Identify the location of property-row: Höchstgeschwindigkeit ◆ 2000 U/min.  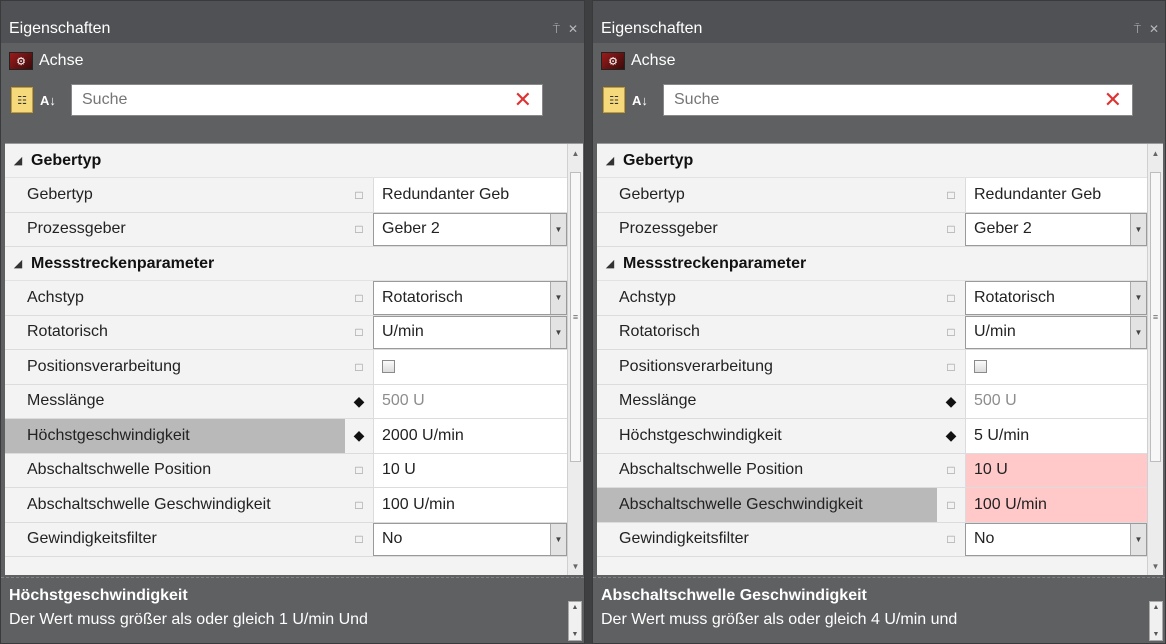
(286, 436).